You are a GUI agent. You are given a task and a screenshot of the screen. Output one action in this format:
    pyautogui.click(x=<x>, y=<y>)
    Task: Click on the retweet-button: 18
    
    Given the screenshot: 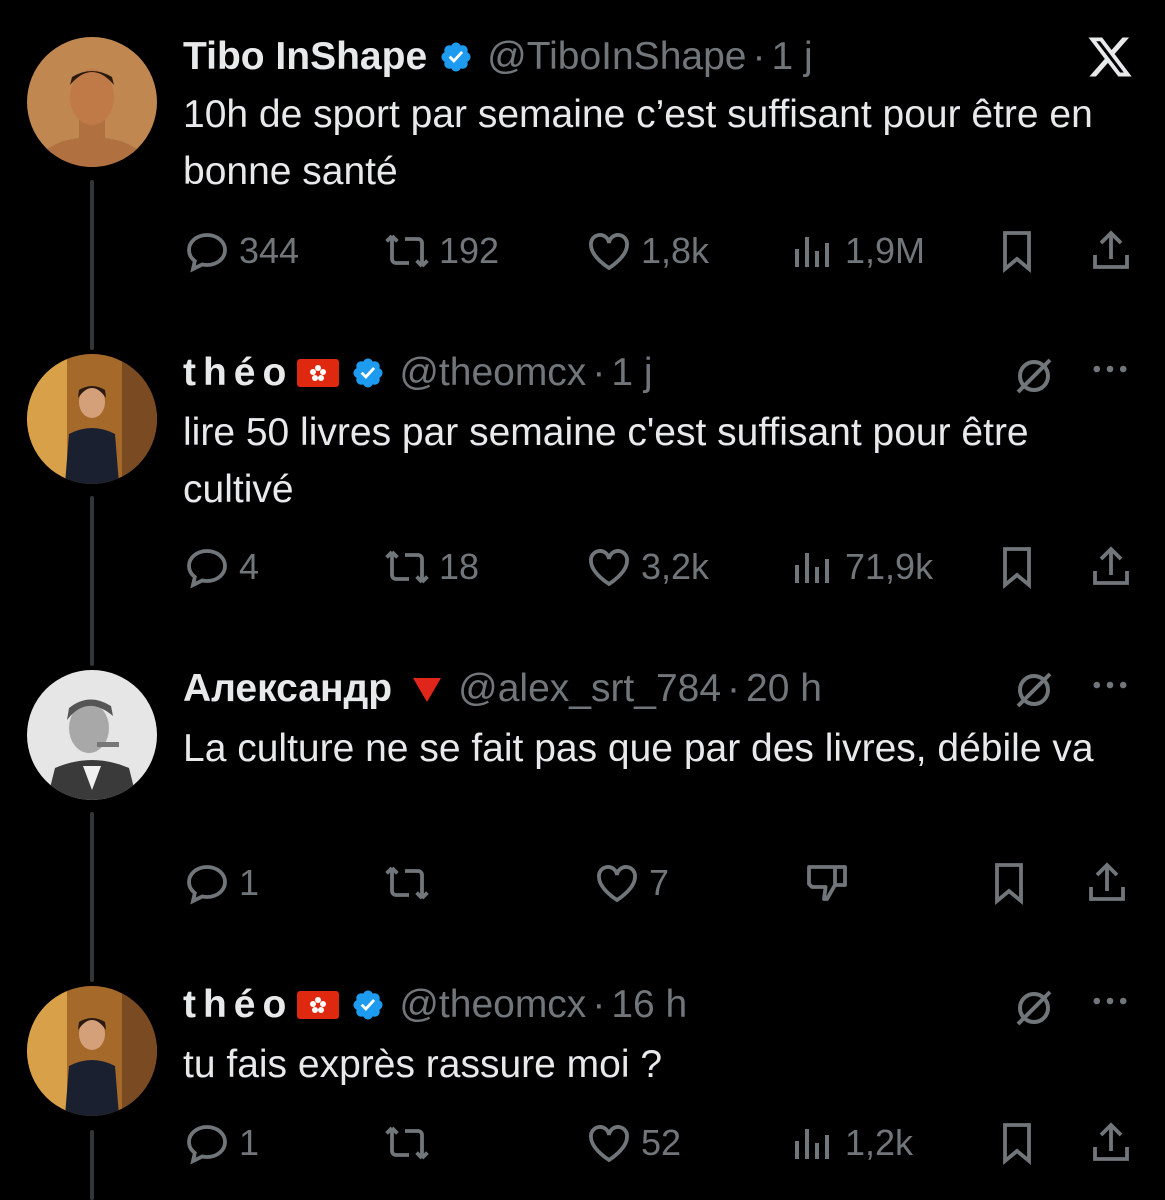 What is the action you would take?
    pyautogui.click(x=431, y=567)
    